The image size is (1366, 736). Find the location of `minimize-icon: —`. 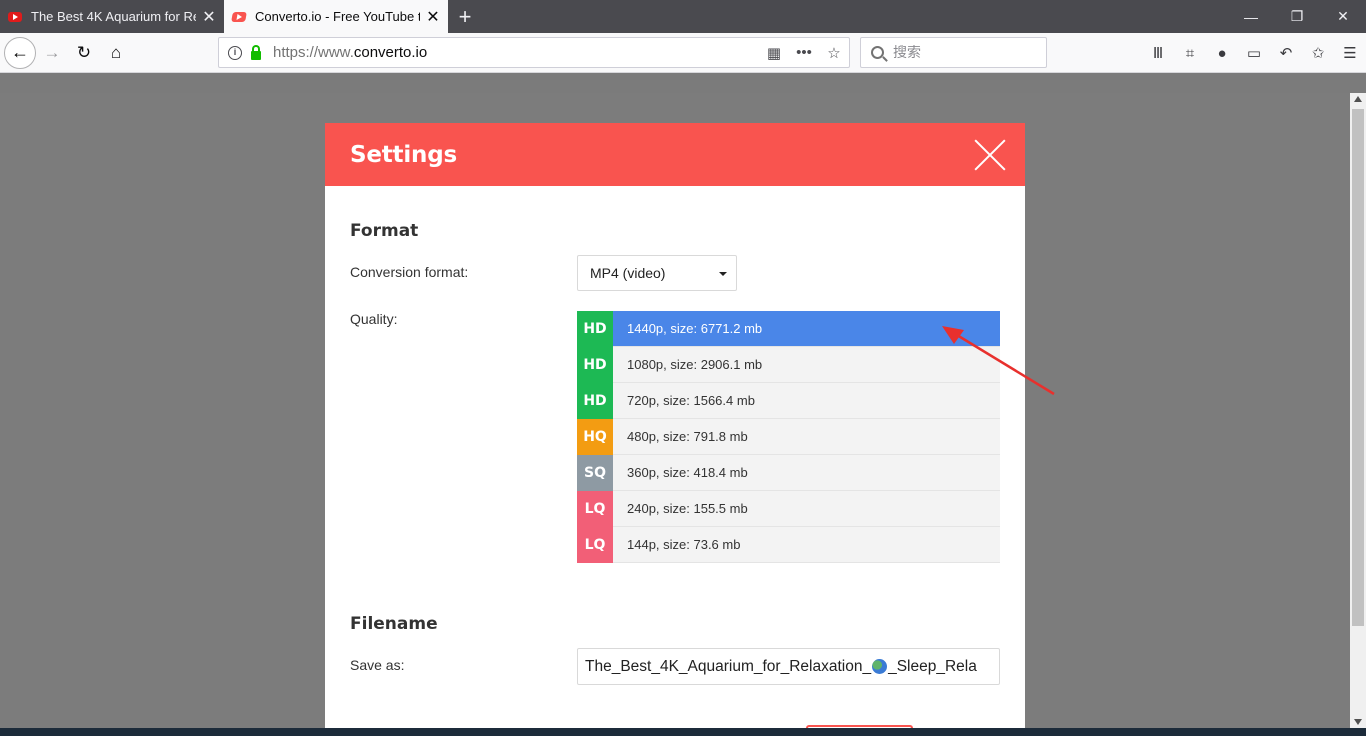

minimize-icon: — is located at coordinates (1251, 16).